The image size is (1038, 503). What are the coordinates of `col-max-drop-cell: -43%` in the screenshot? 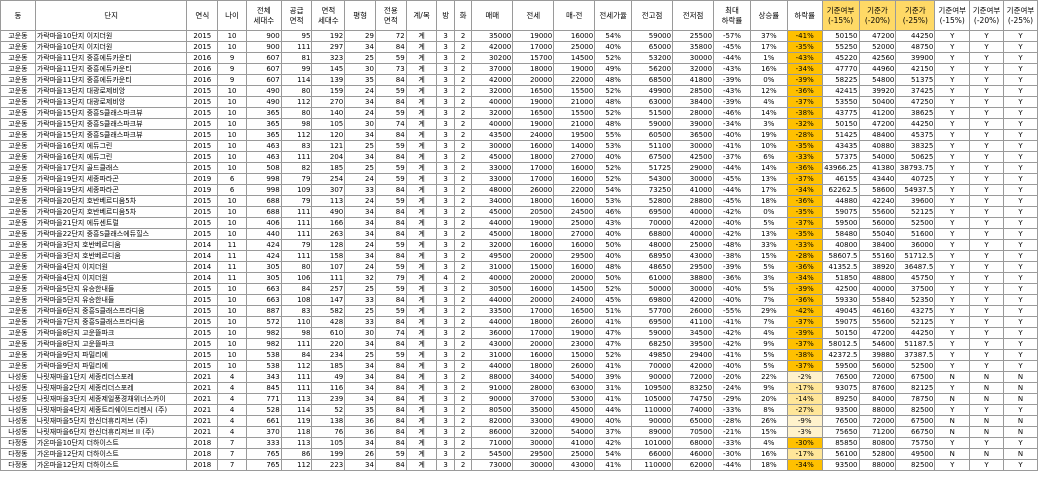 It's located at (732, 91).